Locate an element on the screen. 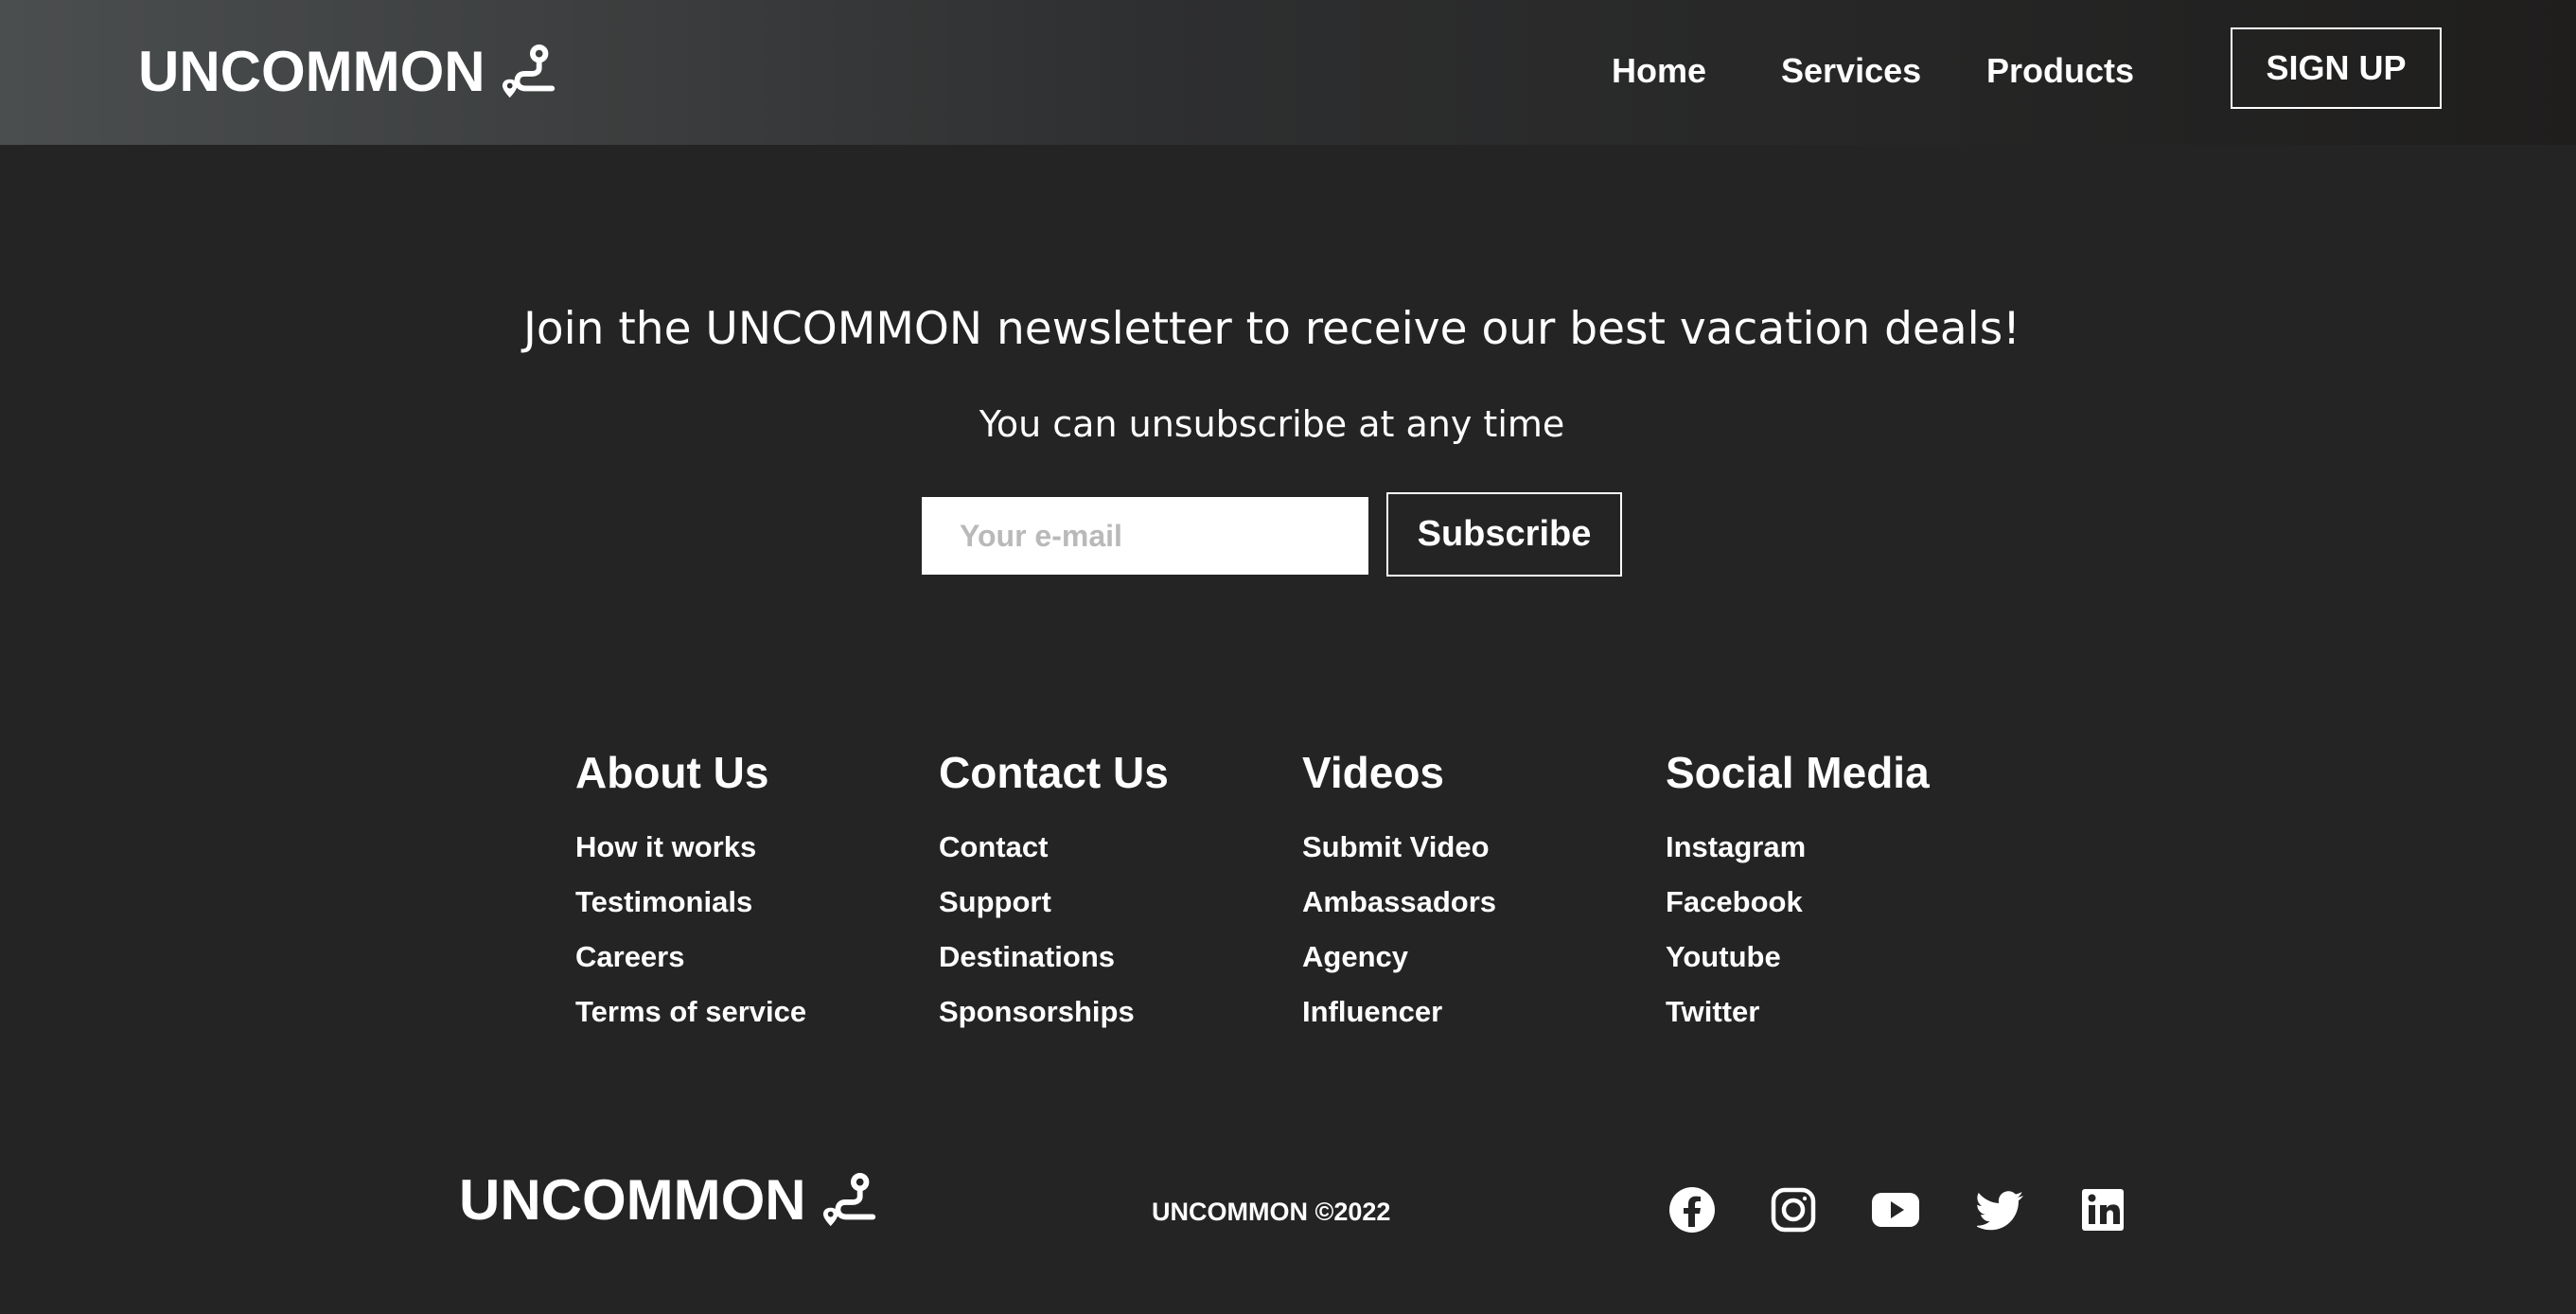  footer-link: Support is located at coordinates (1054, 902).